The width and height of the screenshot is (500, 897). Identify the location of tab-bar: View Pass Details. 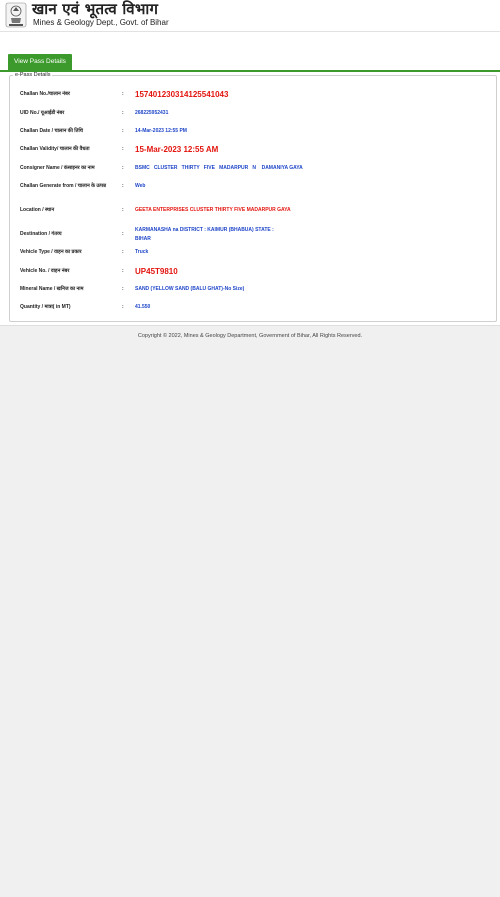
(250, 63).